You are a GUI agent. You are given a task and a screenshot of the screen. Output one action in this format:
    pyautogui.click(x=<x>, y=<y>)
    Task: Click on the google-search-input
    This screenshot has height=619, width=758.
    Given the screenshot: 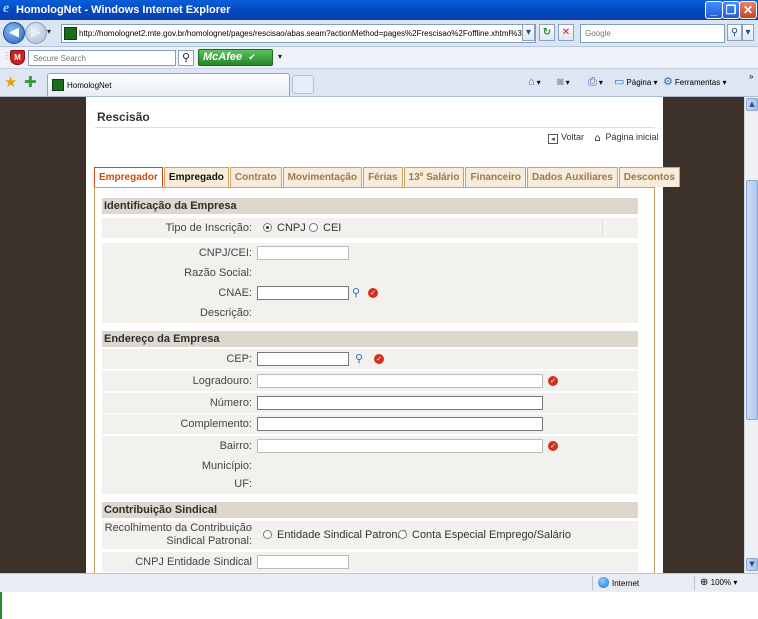 What is the action you would take?
    pyautogui.click(x=652, y=33)
    